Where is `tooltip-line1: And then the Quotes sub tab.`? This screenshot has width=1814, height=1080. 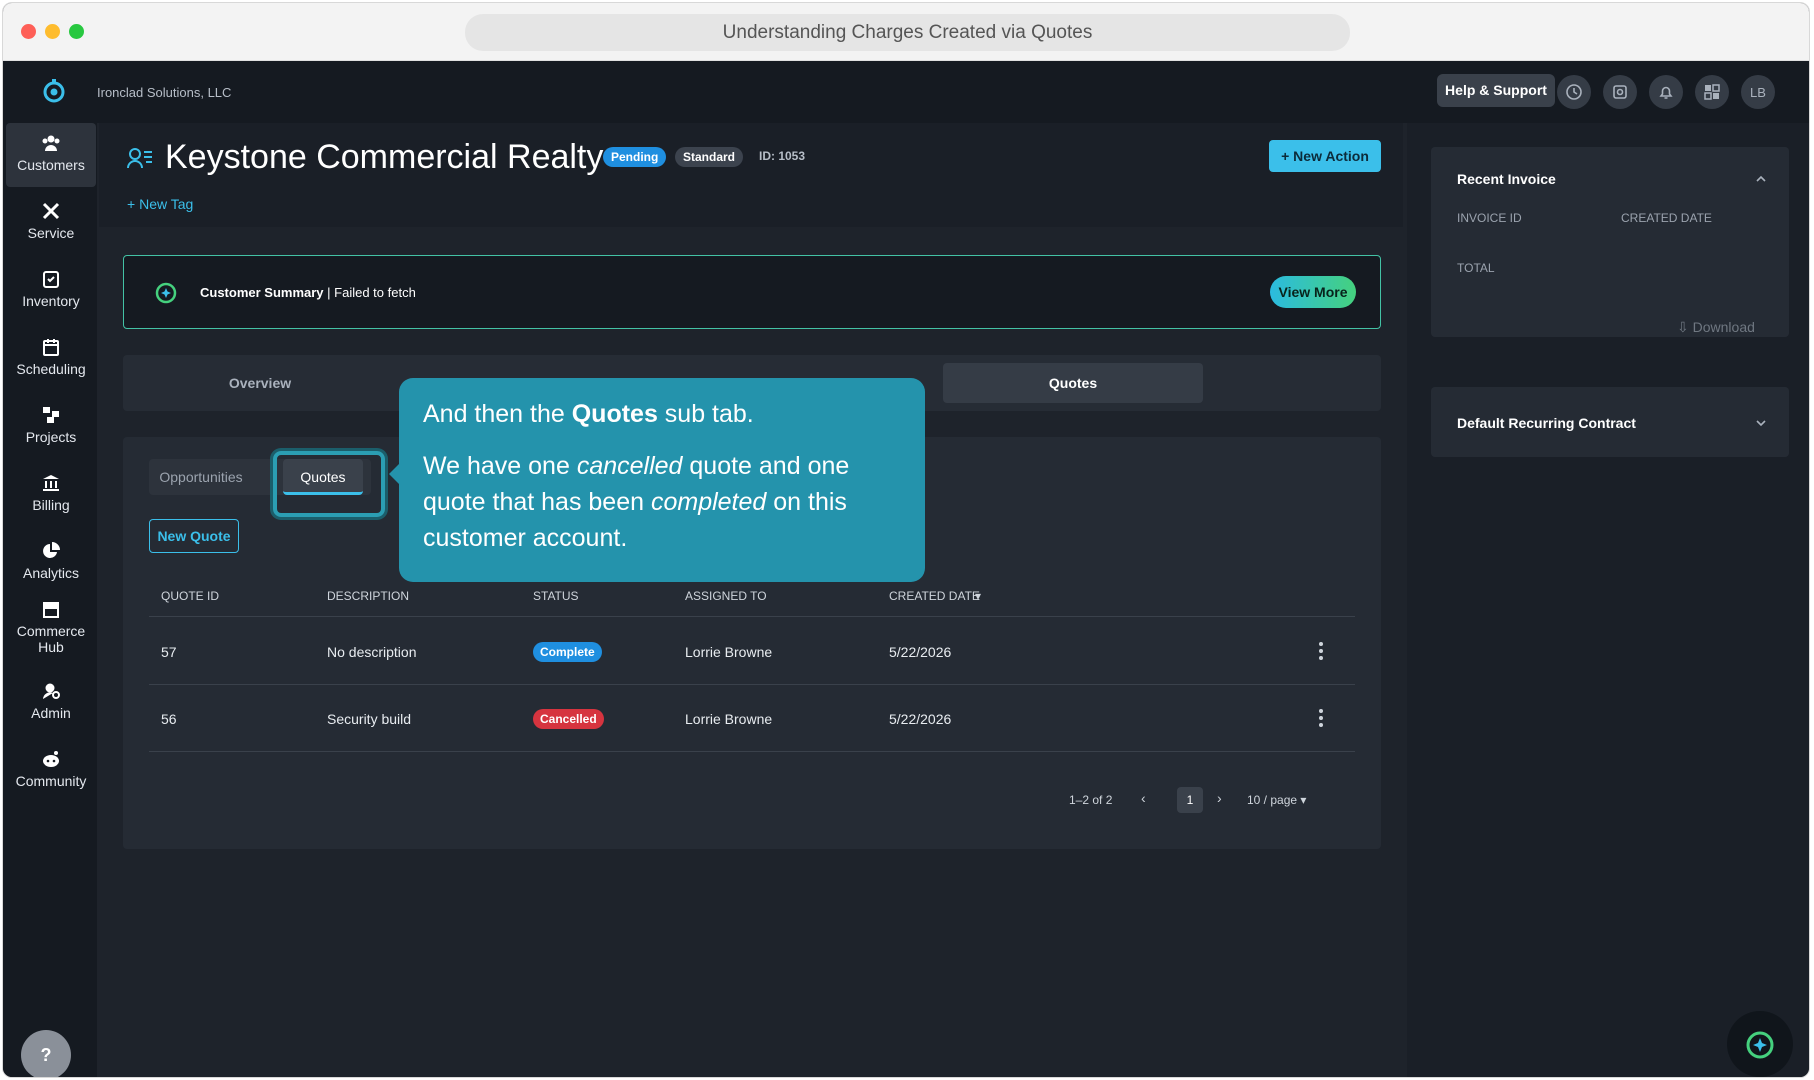 tooltip-line1: And then the Quotes sub tab. is located at coordinates (662, 414).